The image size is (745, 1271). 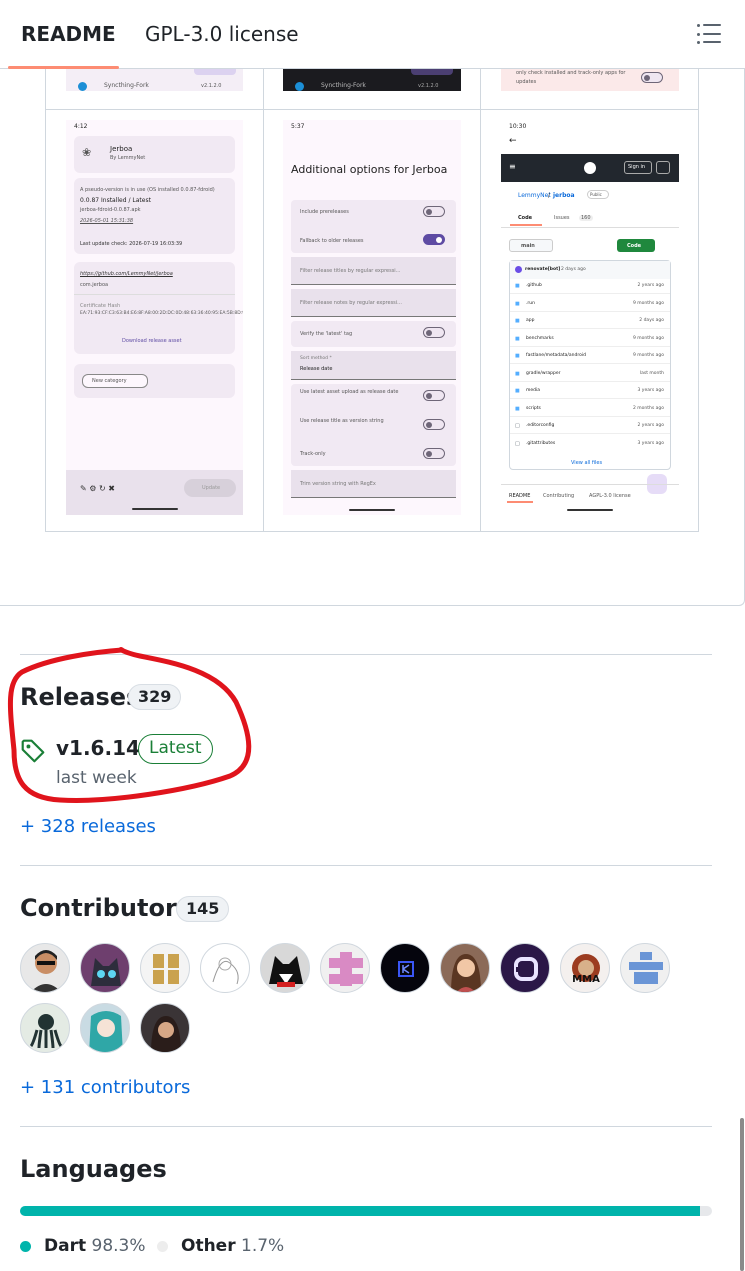 I want to click on svg-text: MMA, so click(x=586, y=979).